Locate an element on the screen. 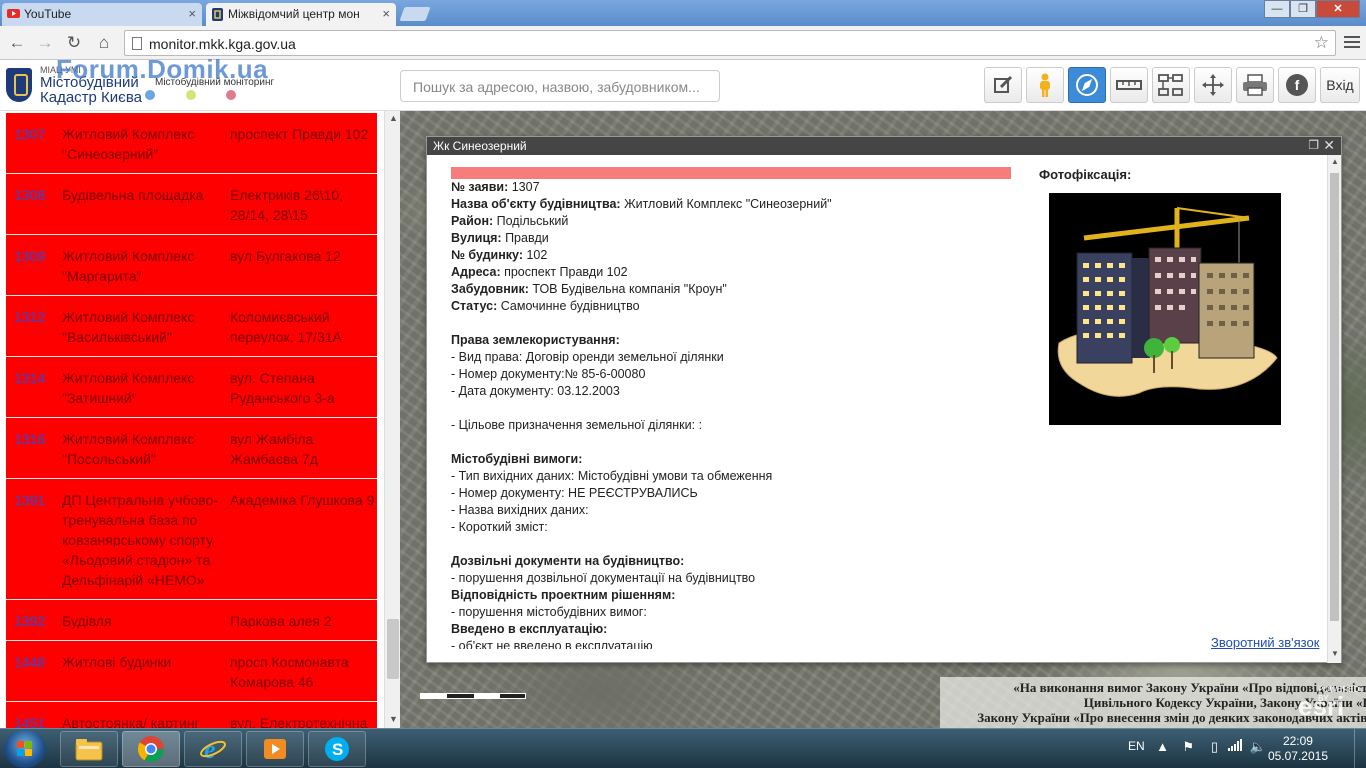 The height and width of the screenshot is (768, 1366). list-item-id: 1308 is located at coordinates (34, 205).